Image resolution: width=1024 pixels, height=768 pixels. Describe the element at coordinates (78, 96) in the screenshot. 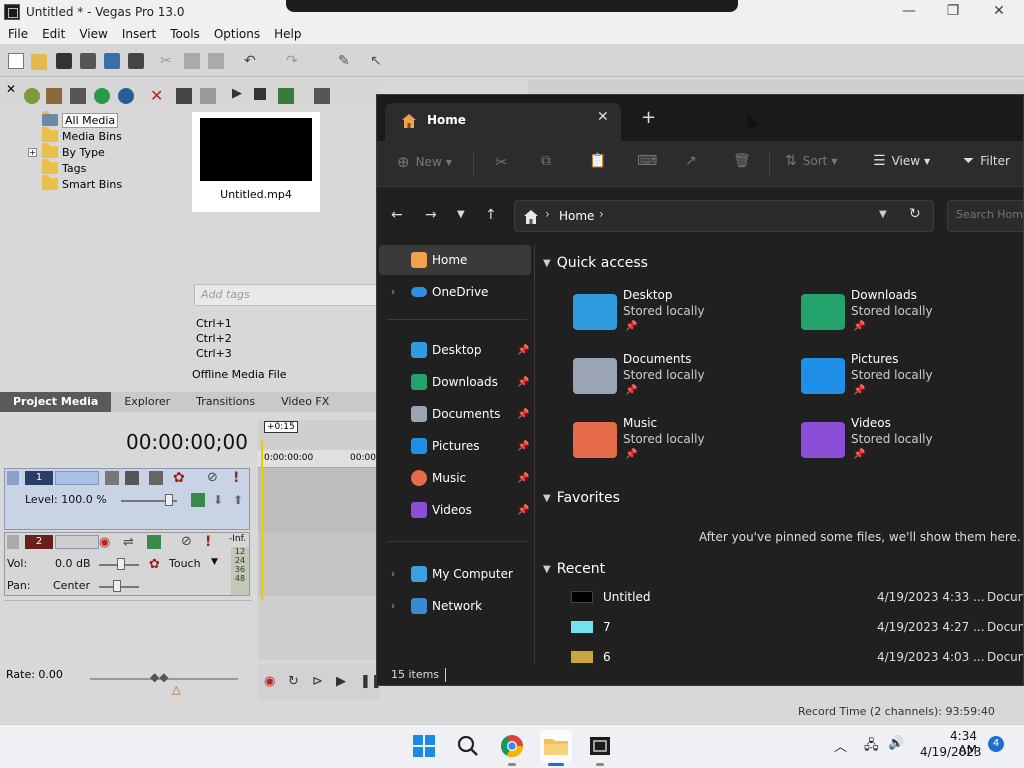

I see `capture-icon` at that location.